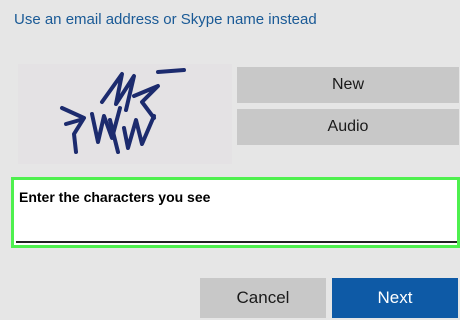  I want to click on audio-captcha-button: Audio, so click(348, 127).